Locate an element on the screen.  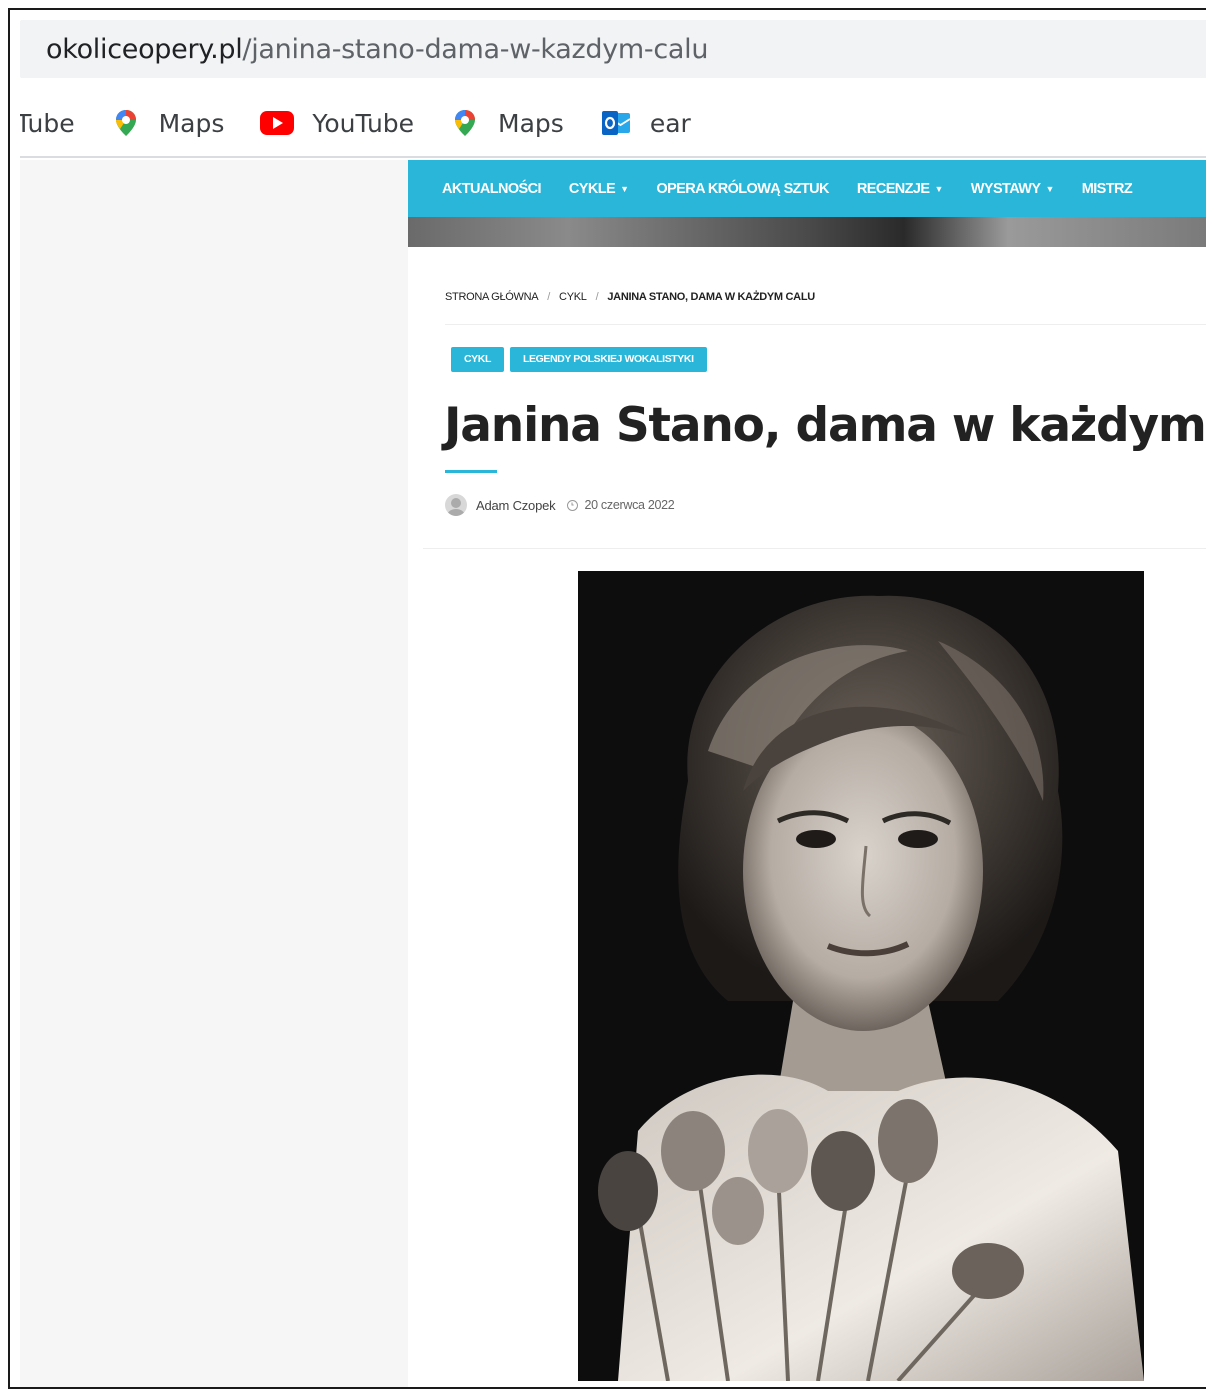
category-tags: CYKL LEGENDY POLSKIEJ WOKALISTYKI is located at coordinates (582, 359).